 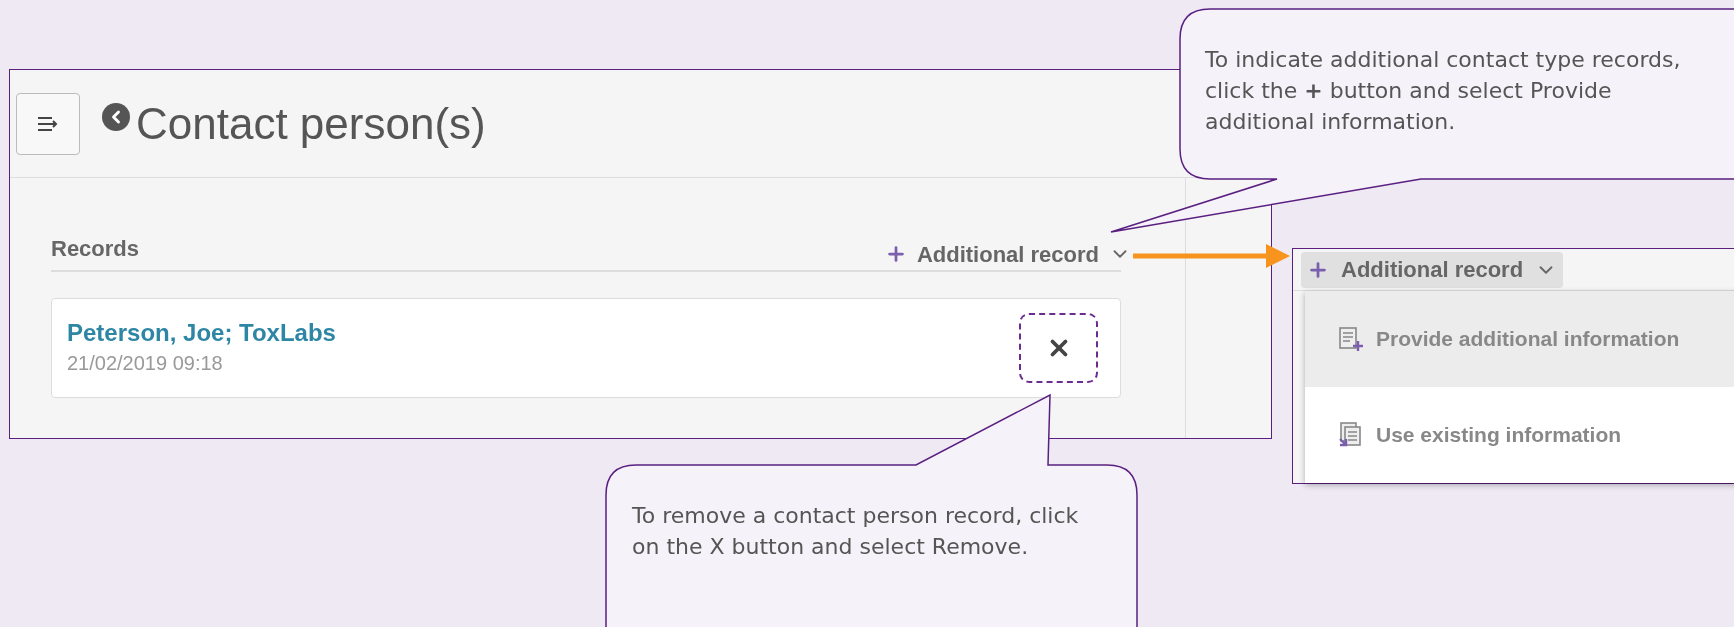 What do you see at coordinates (1519, 435) in the screenshot?
I see `menu-item: Use existing information` at bounding box center [1519, 435].